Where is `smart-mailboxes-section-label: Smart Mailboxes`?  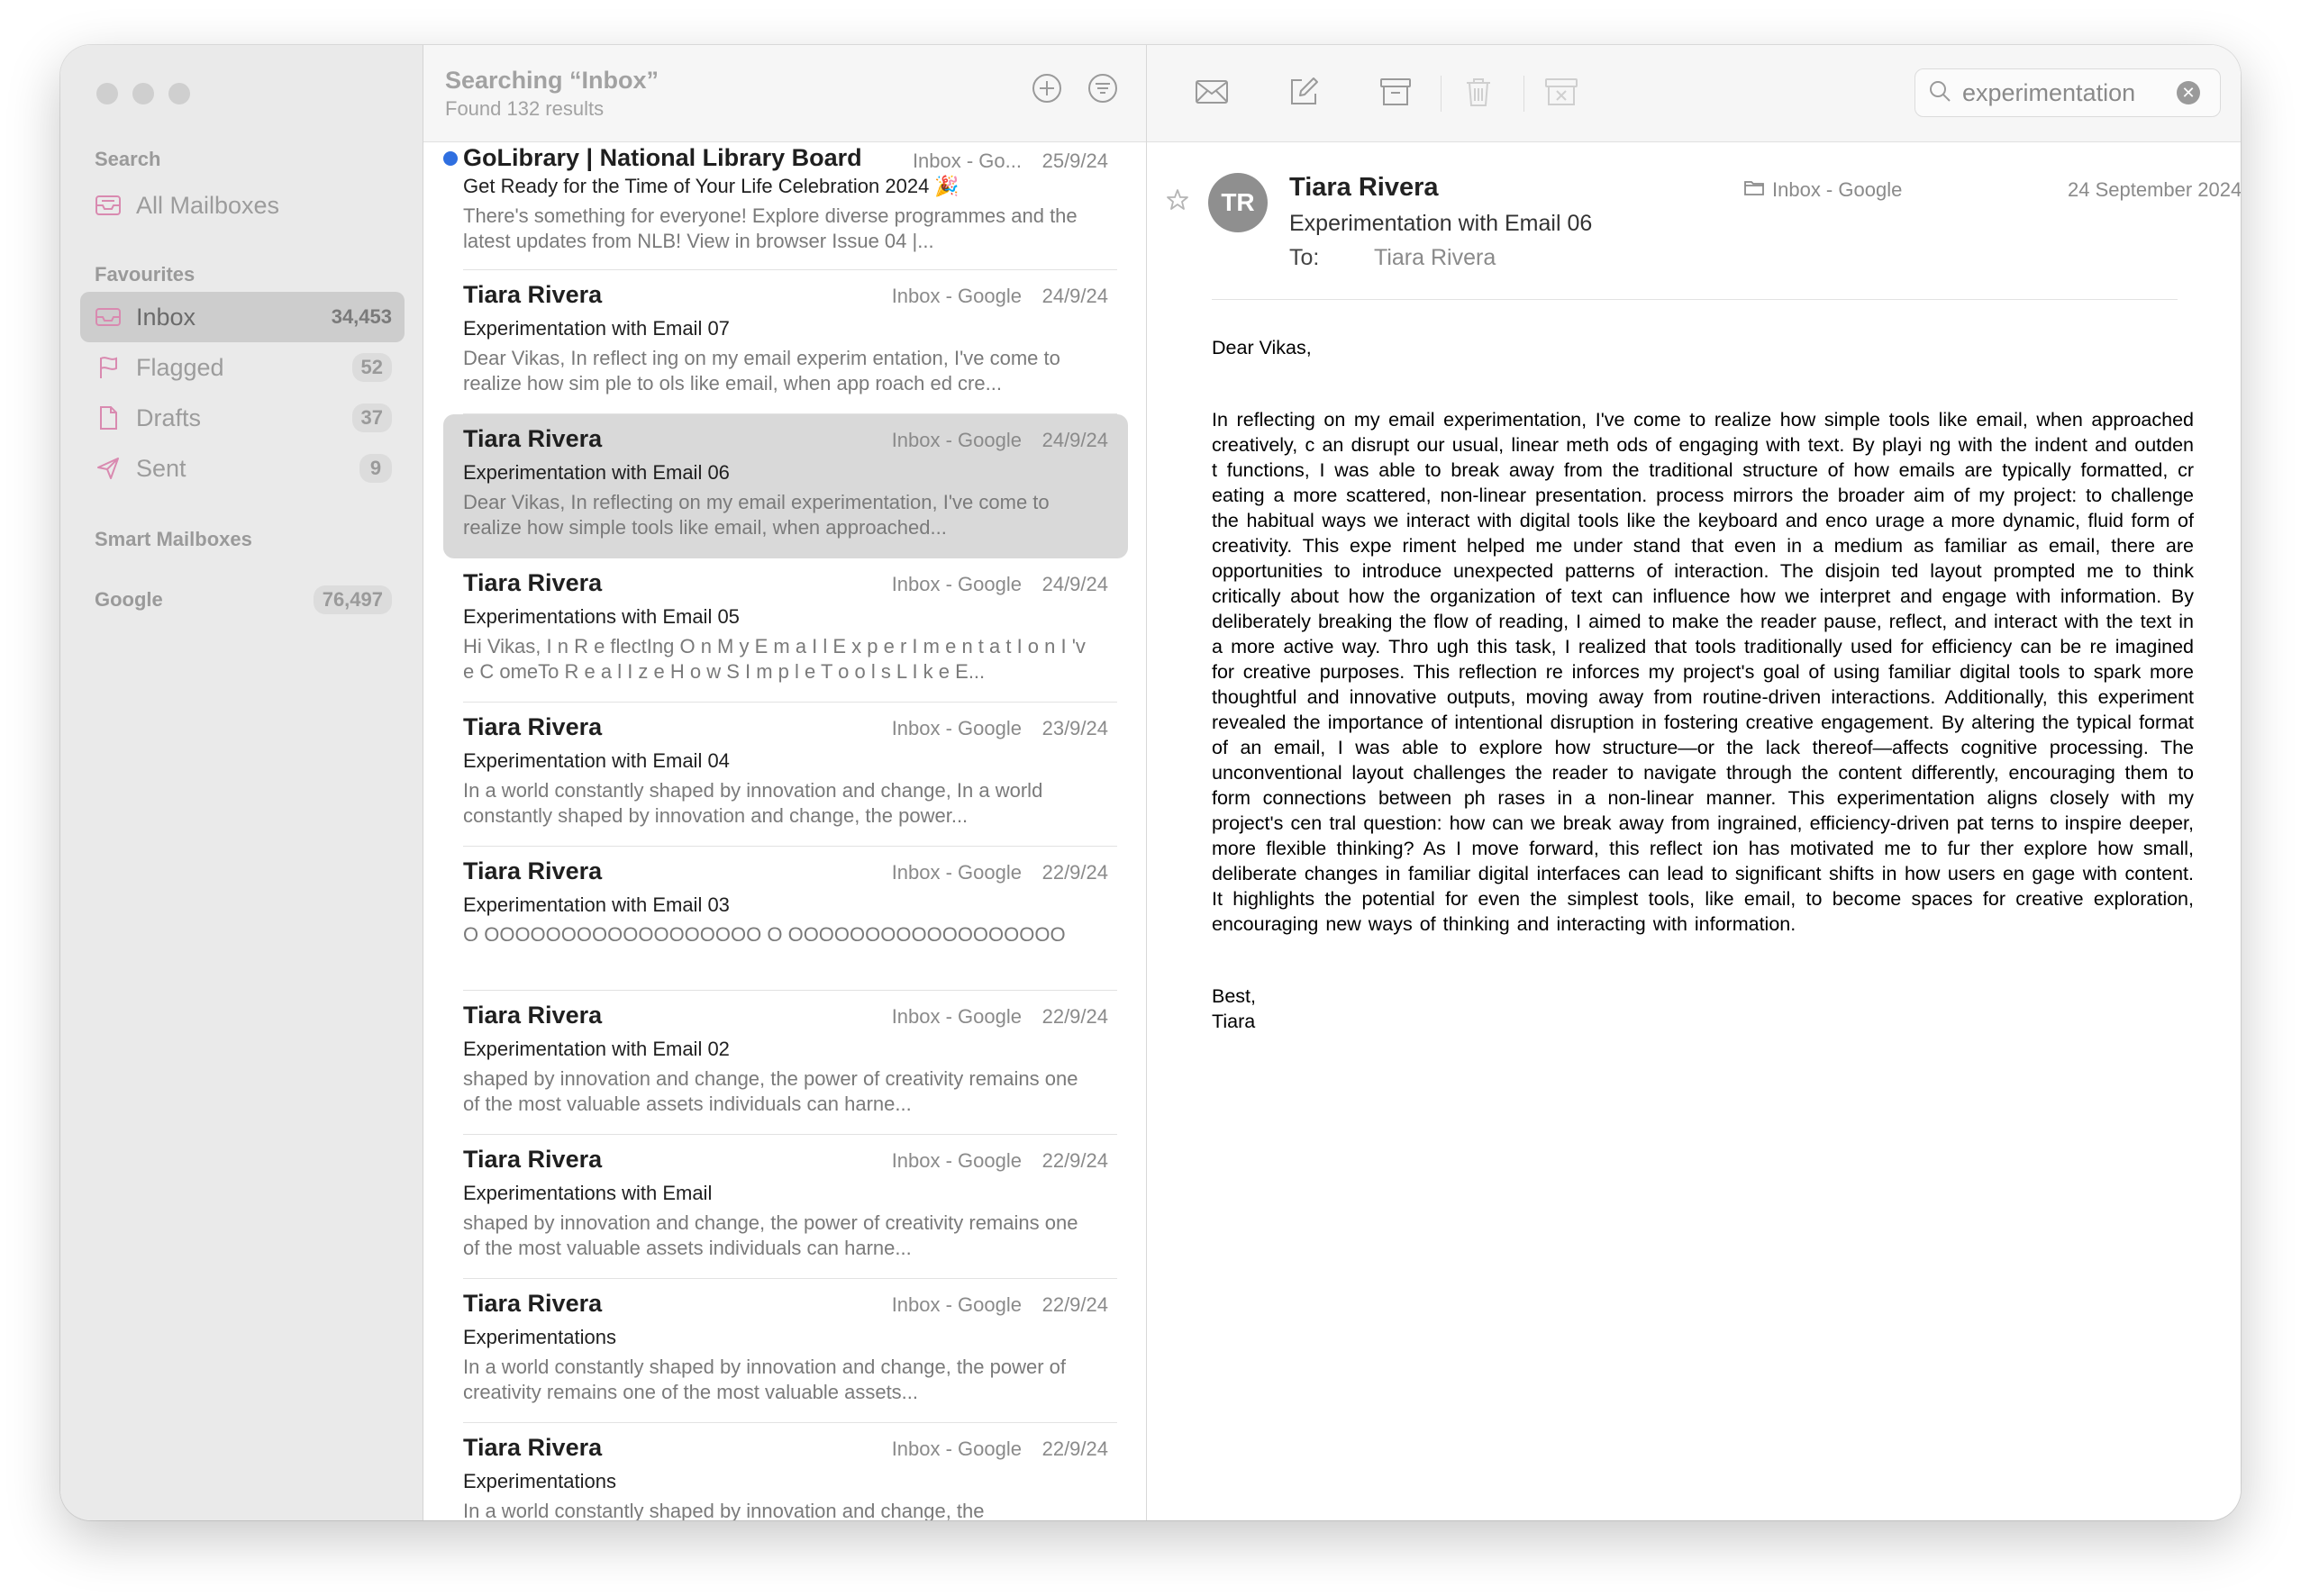 smart-mailboxes-section-label: Smart Mailboxes is located at coordinates (173, 539).